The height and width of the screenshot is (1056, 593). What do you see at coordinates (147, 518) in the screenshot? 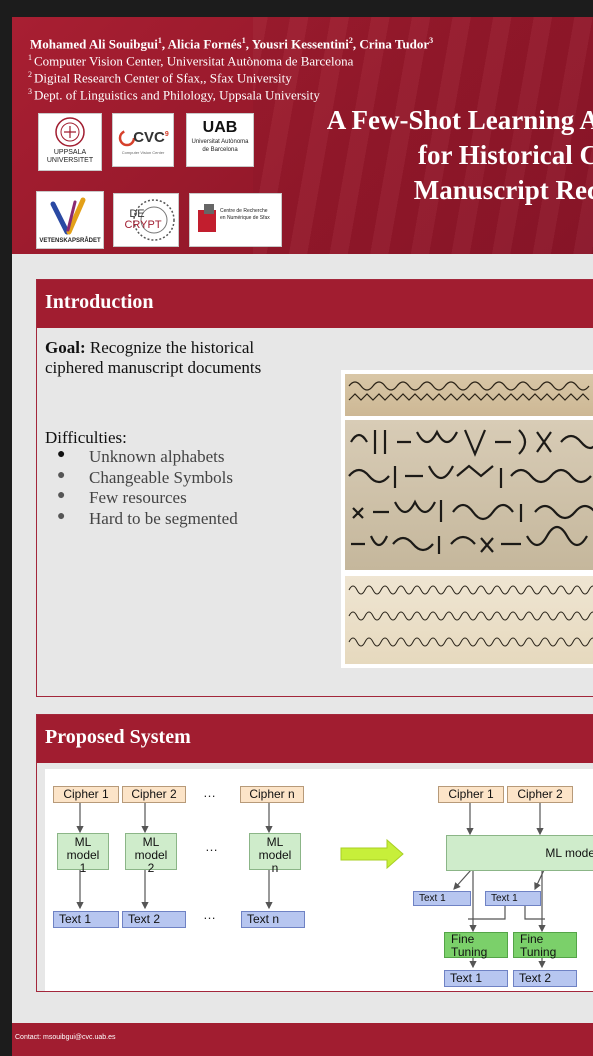
I see `list-item: ● Hard to be segmented` at bounding box center [147, 518].